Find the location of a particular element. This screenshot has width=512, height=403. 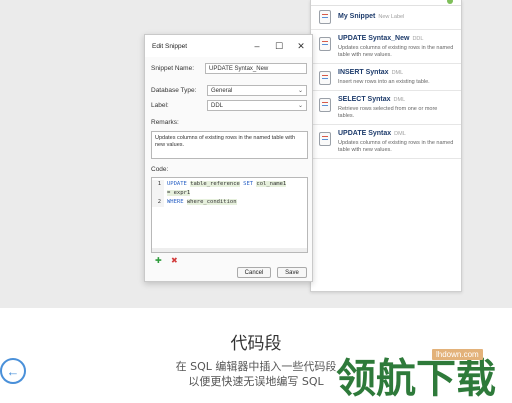

database-type-select: General ⌄ is located at coordinates (257, 90).